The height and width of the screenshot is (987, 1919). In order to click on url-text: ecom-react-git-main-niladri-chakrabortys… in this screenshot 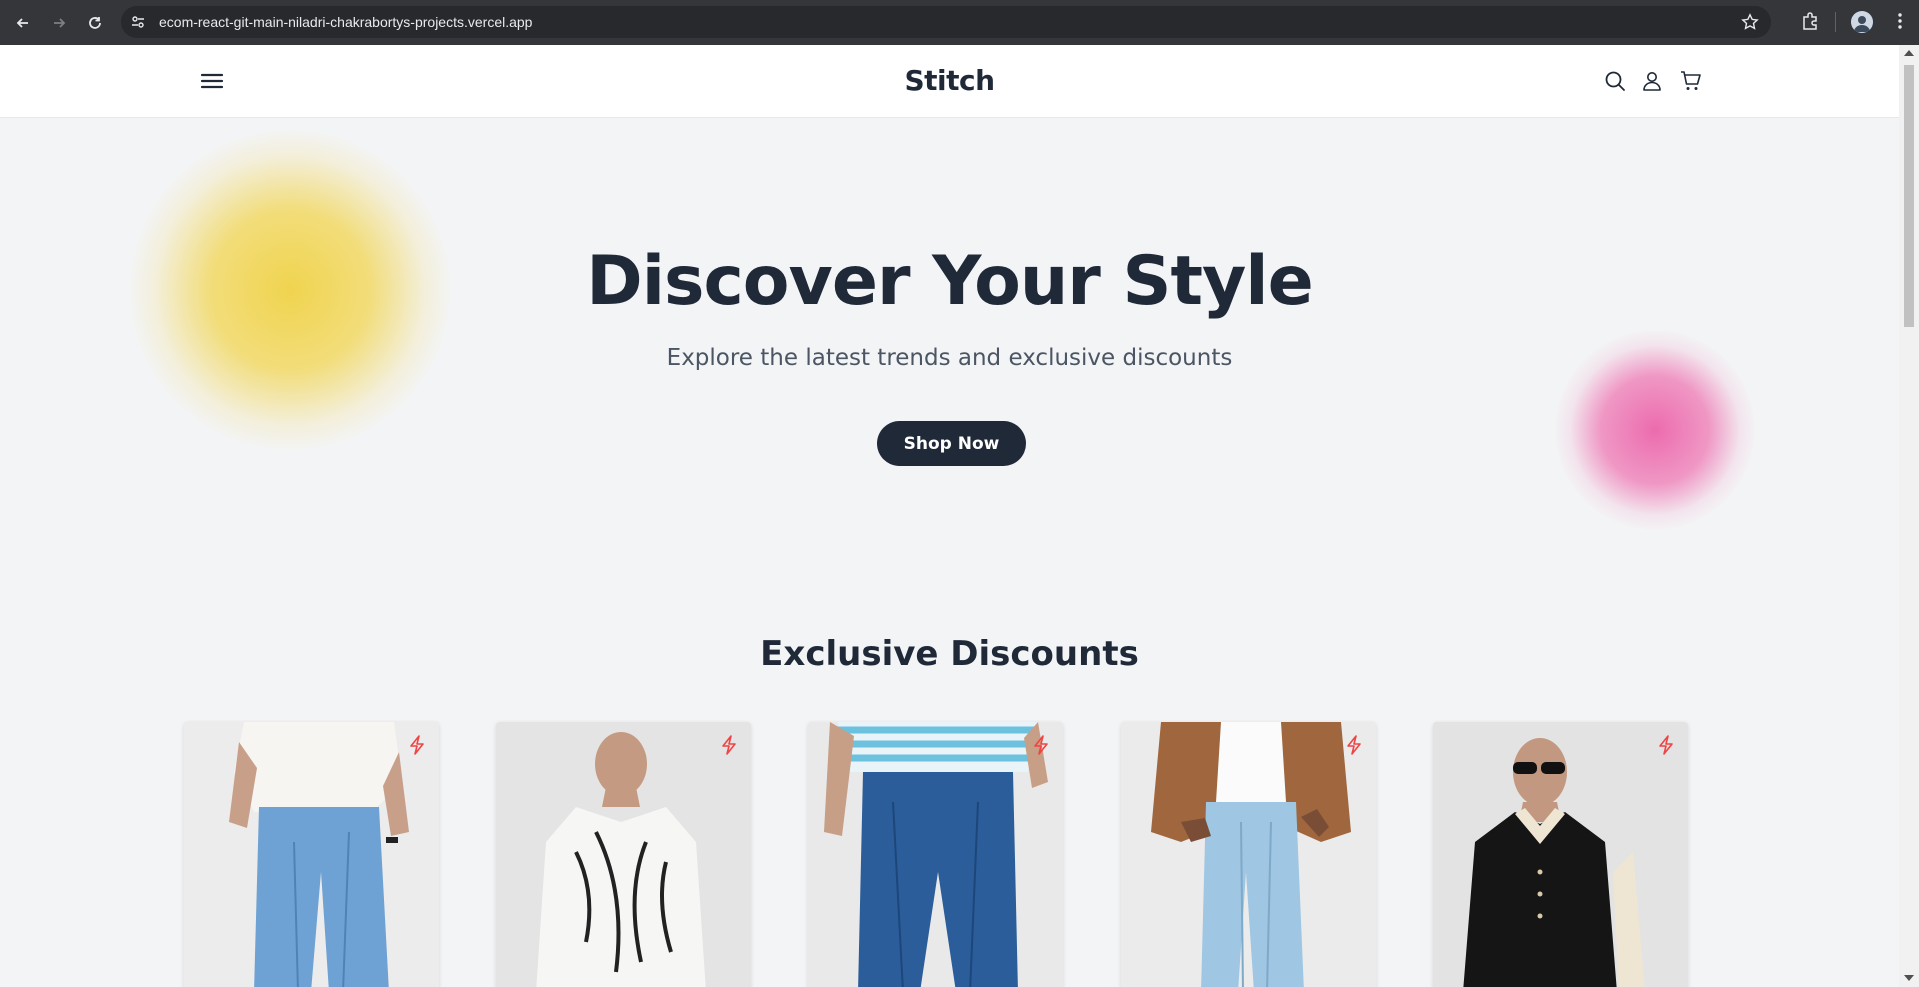, I will do `click(346, 22)`.